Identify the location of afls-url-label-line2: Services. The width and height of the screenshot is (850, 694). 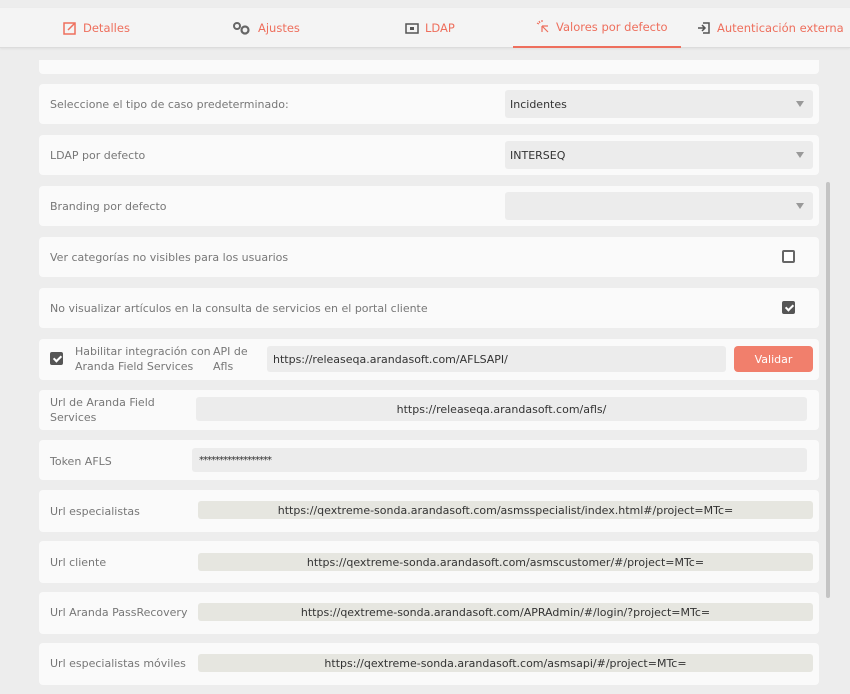
(73, 417).